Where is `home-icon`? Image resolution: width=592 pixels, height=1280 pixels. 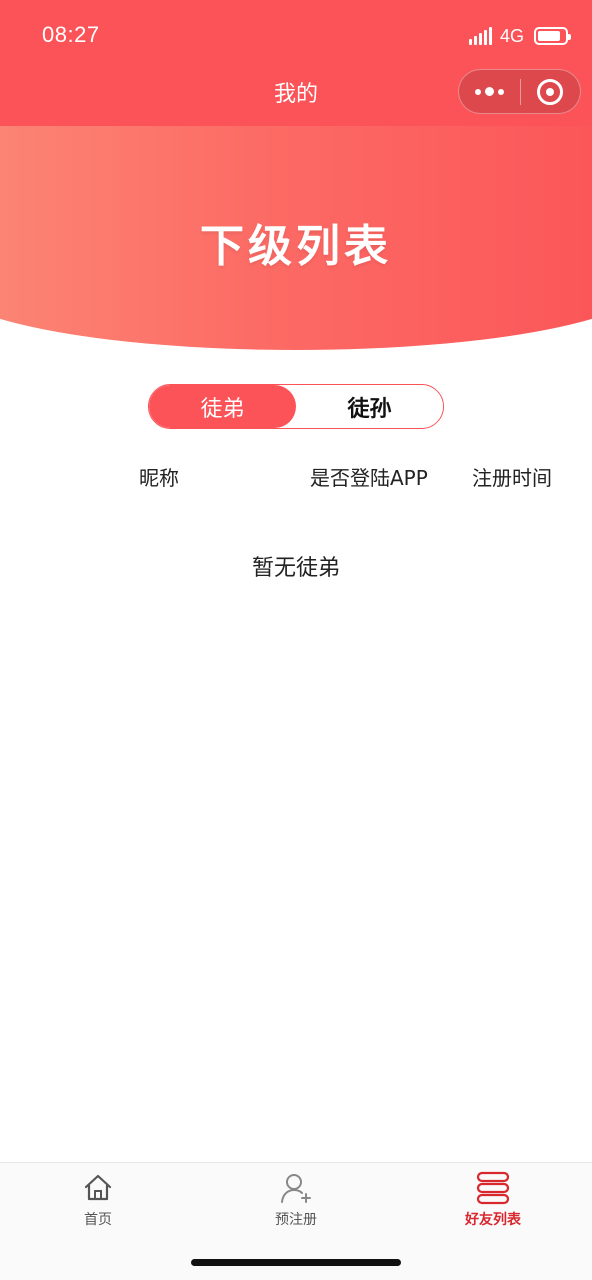 home-icon is located at coordinates (98, 1187).